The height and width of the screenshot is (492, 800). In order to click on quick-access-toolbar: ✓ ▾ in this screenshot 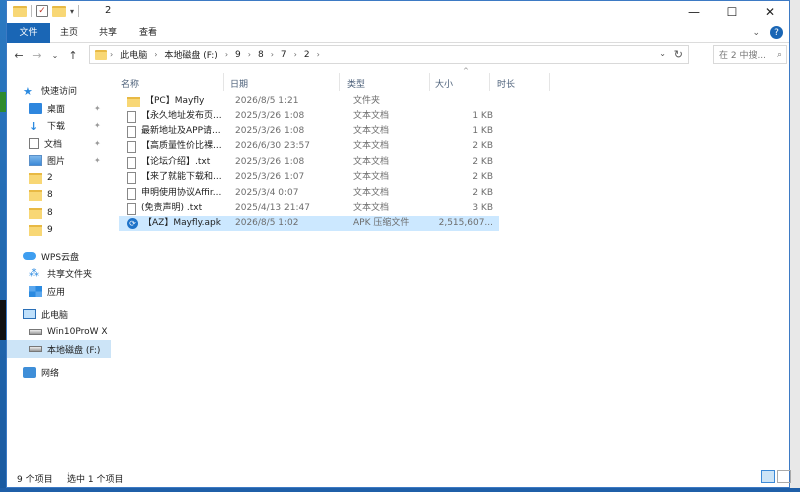, I will do `click(46, 11)`.